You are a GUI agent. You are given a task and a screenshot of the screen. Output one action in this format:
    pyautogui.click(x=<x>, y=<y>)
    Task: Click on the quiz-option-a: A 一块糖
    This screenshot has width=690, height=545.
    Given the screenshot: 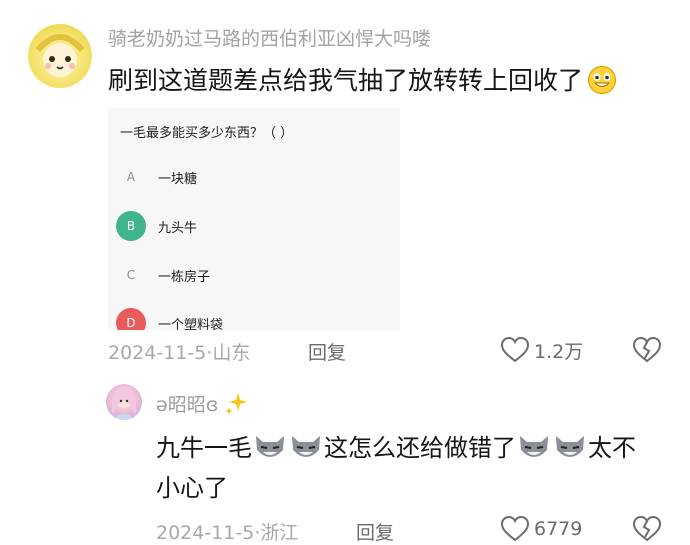 What is the action you would take?
    pyautogui.click(x=156, y=177)
    